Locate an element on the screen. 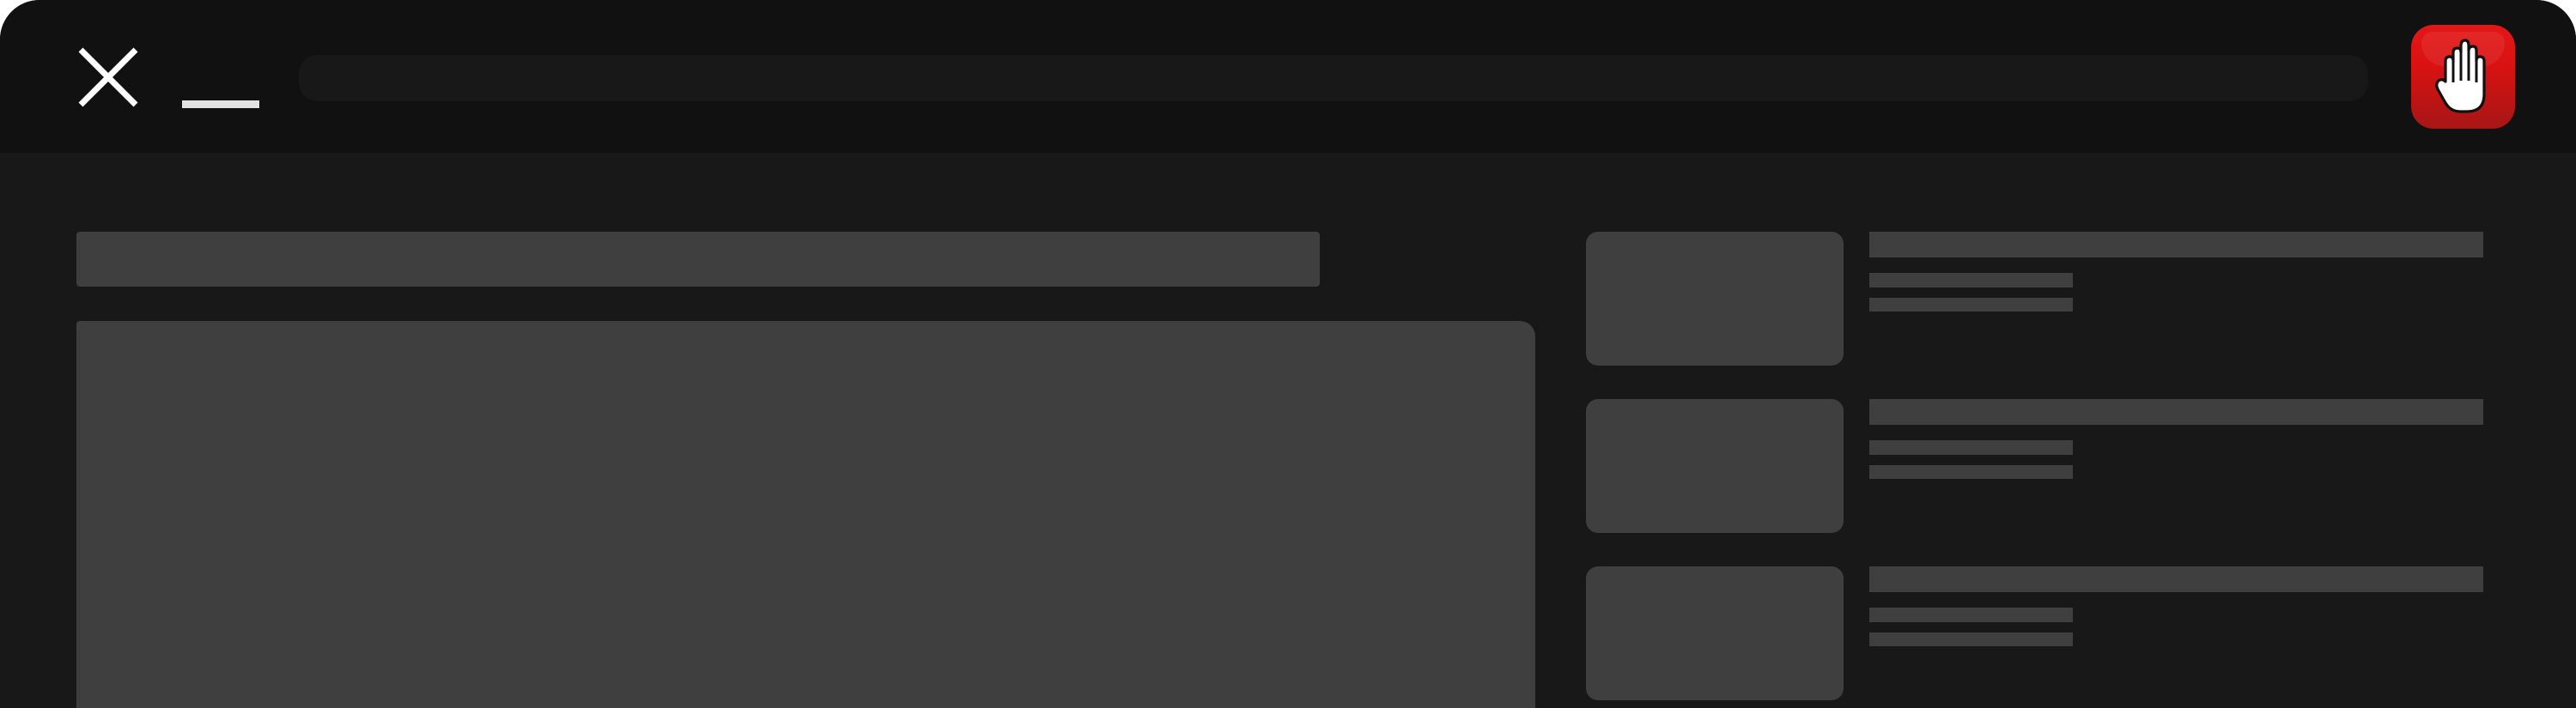 The height and width of the screenshot is (708, 2576). close-button is located at coordinates (108, 77).